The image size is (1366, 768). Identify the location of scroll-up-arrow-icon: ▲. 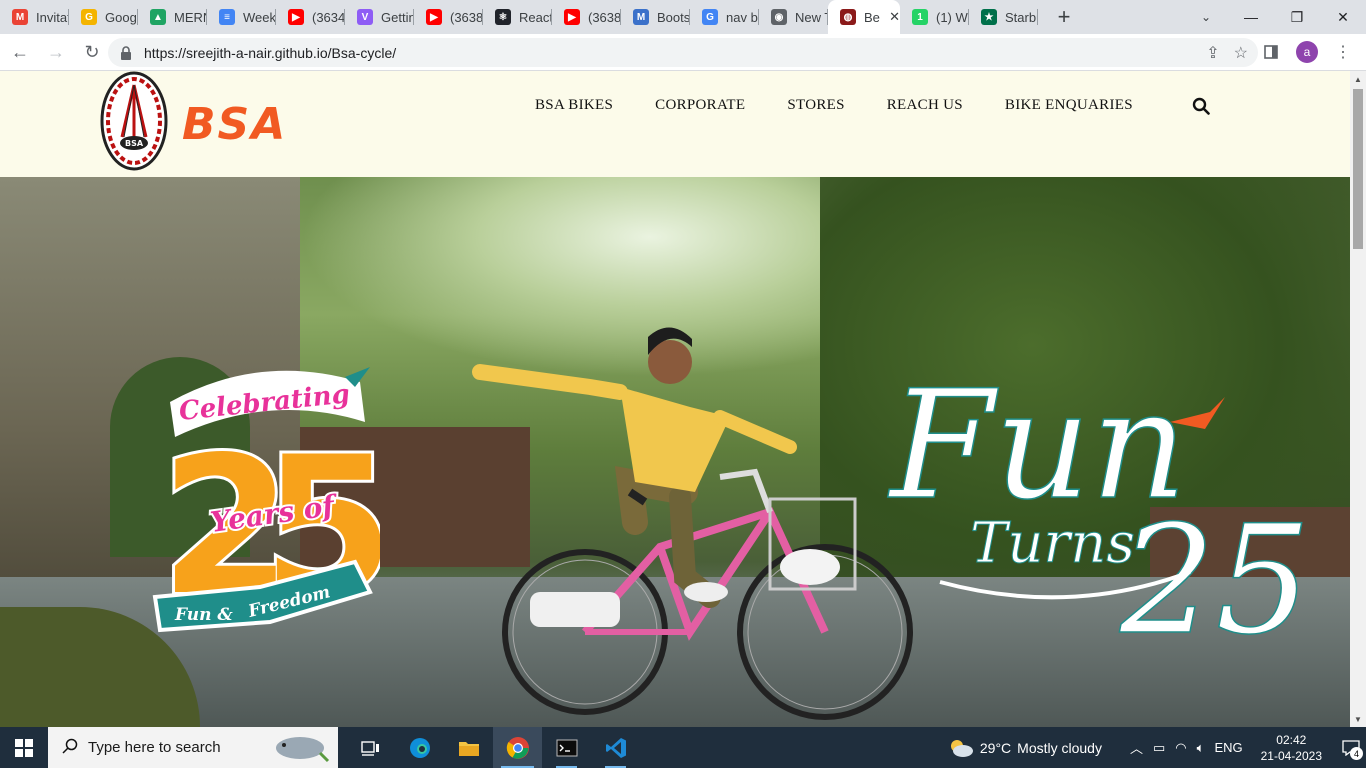
(1358, 79).